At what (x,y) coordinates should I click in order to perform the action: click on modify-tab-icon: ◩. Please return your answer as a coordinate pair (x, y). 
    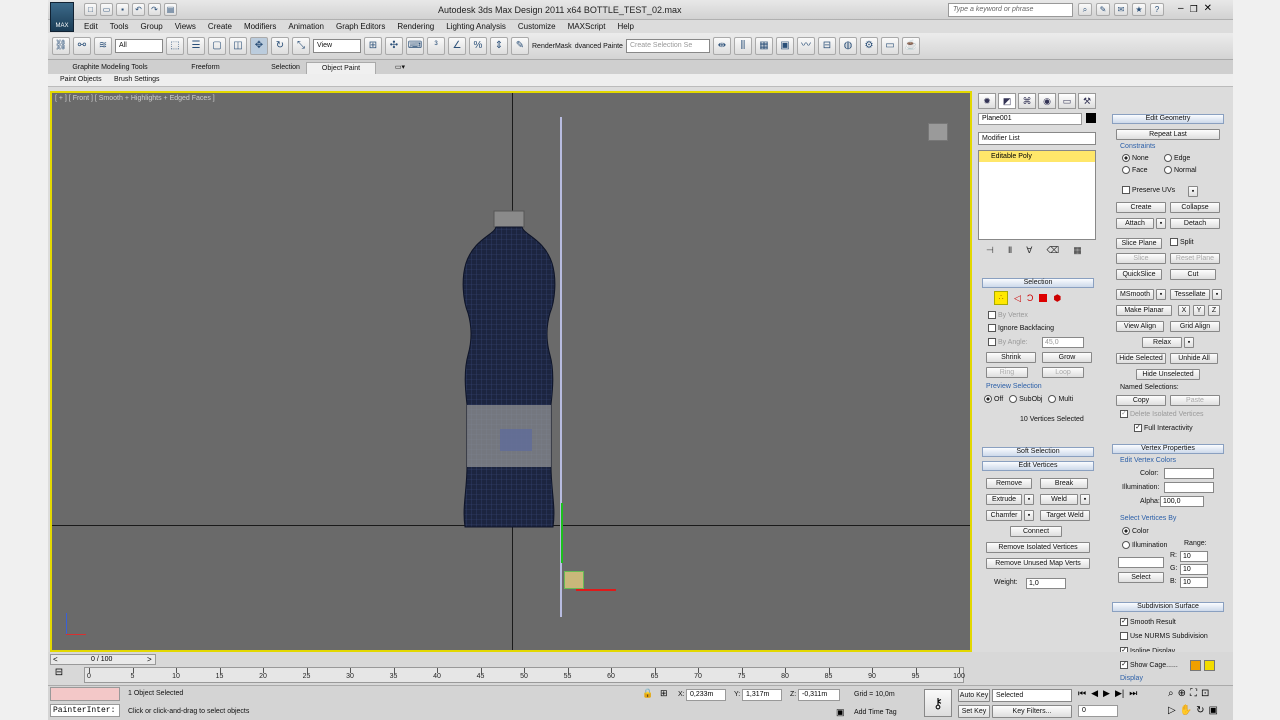
    Looking at the image, I should click on (1007, 101).